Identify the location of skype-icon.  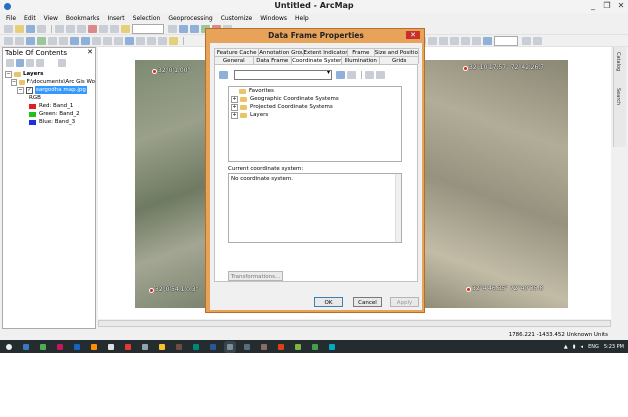
(332, 346).